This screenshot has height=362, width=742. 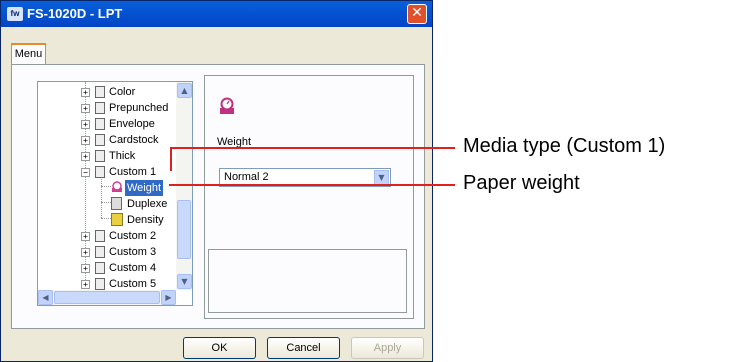 What do you see at coordinates (521, 183) in the screenshot?
I see `callout-paper-weight: Paper weight` at bounding box center [521, 183].